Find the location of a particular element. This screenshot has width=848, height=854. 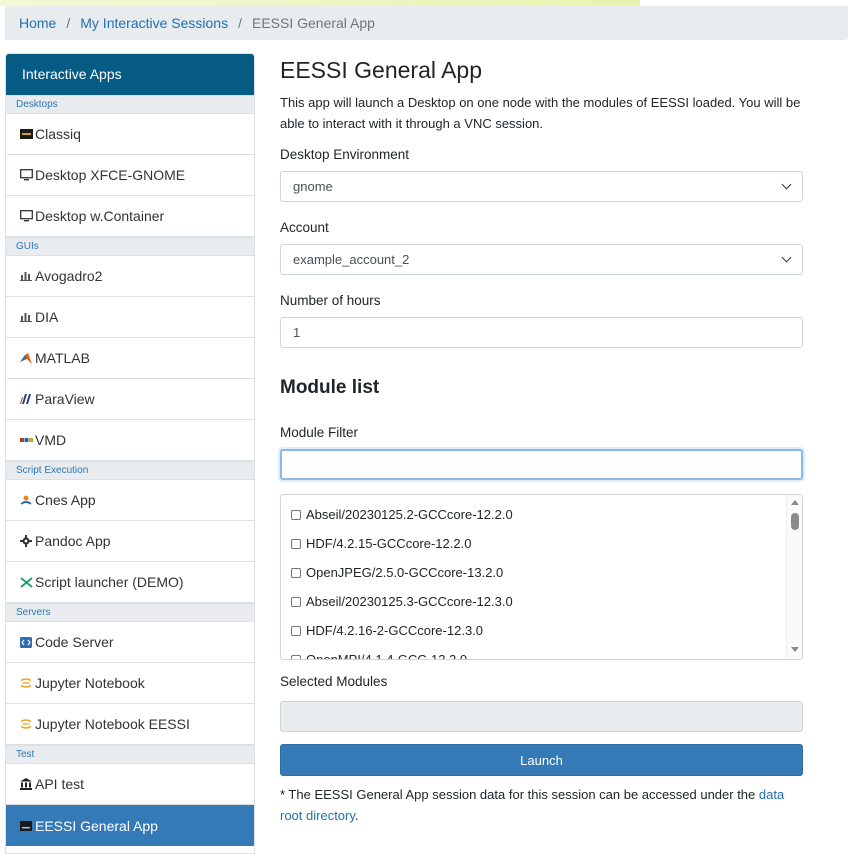

scroll-down-arrow-icon is located at coordinates (795, 649).